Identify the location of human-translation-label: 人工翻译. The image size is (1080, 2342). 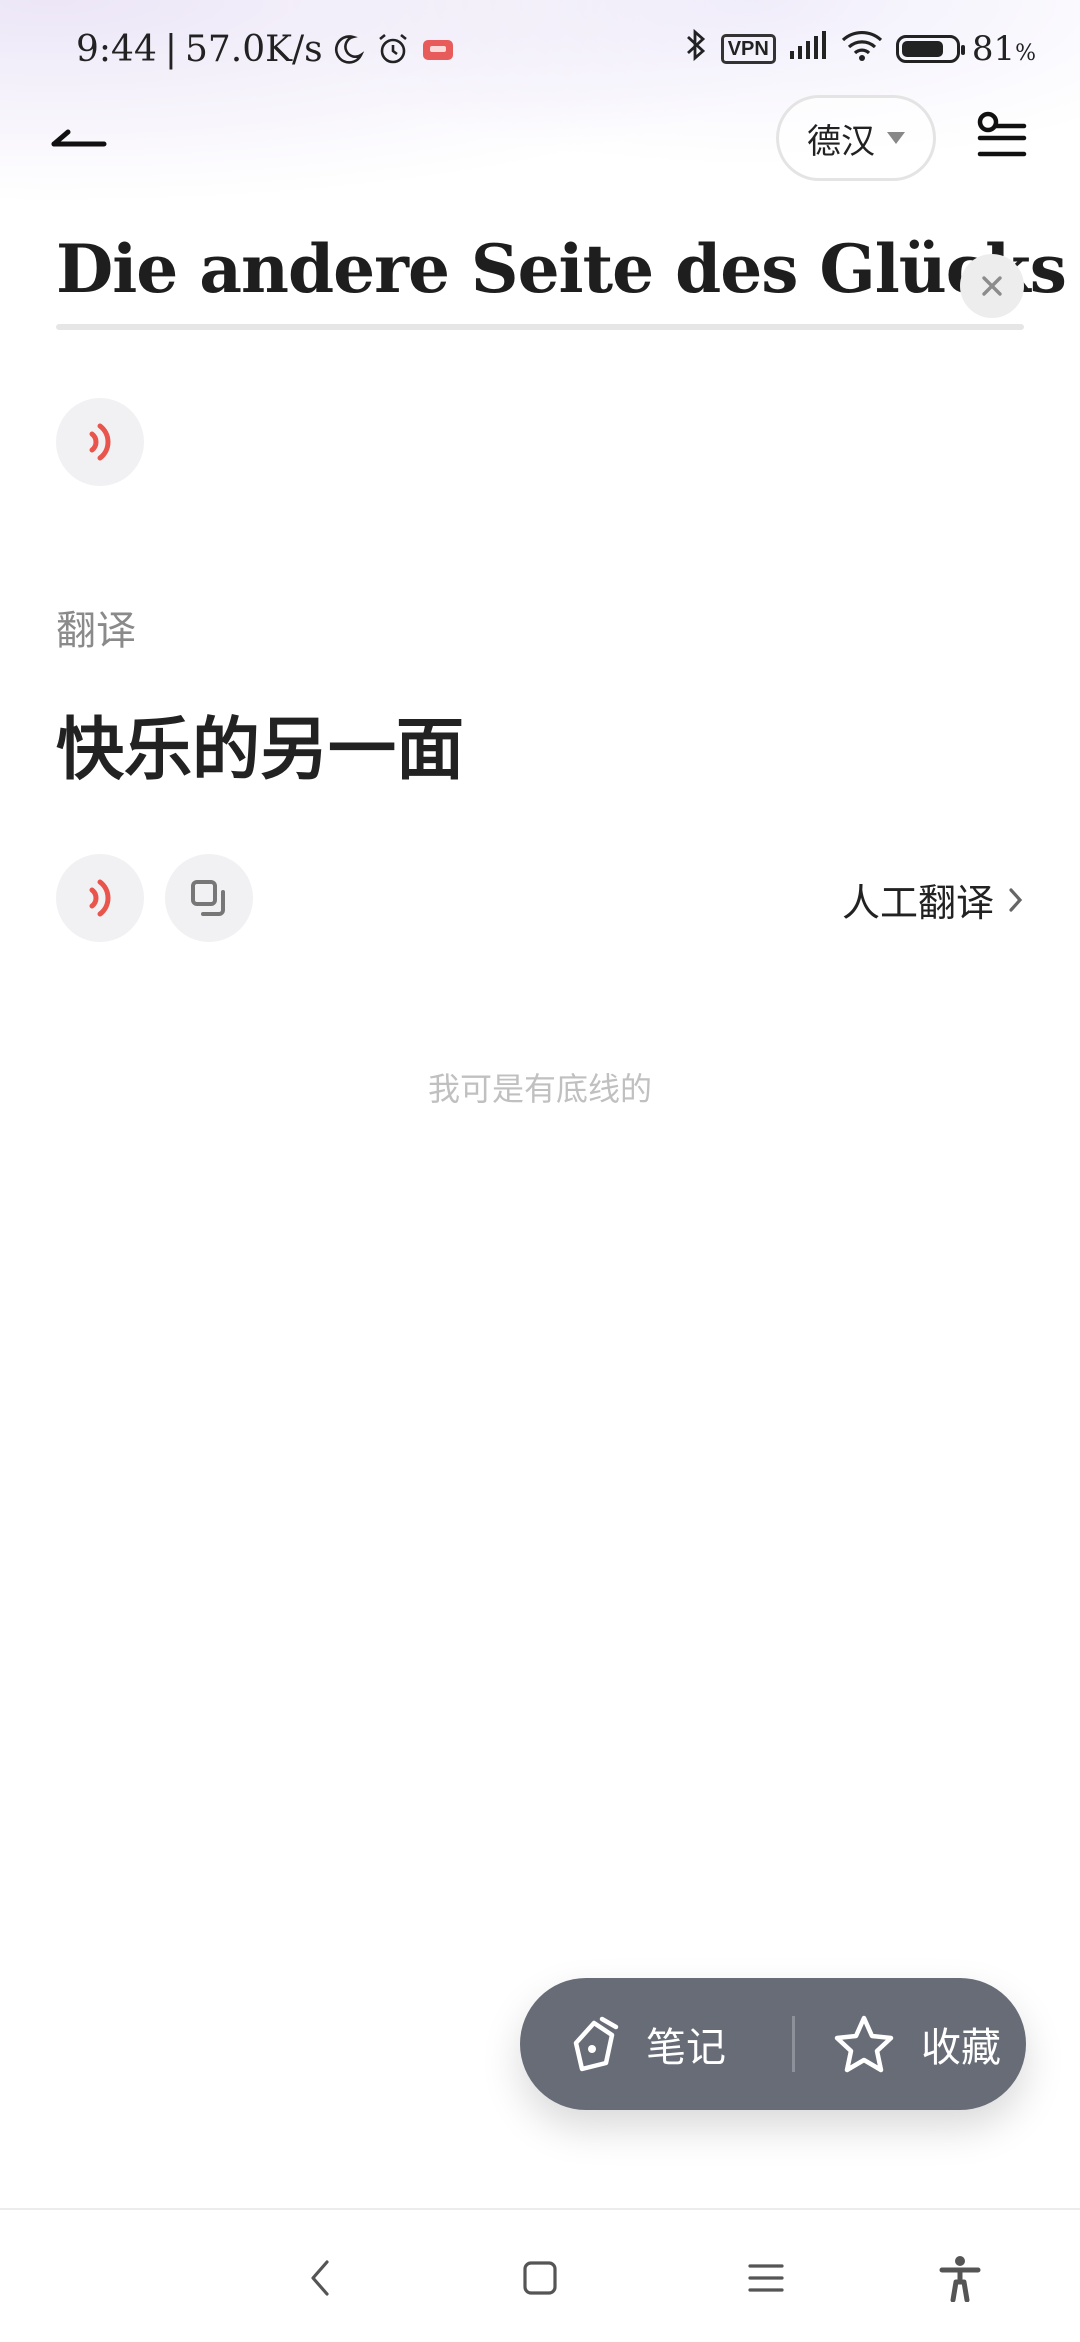
(917, 903).